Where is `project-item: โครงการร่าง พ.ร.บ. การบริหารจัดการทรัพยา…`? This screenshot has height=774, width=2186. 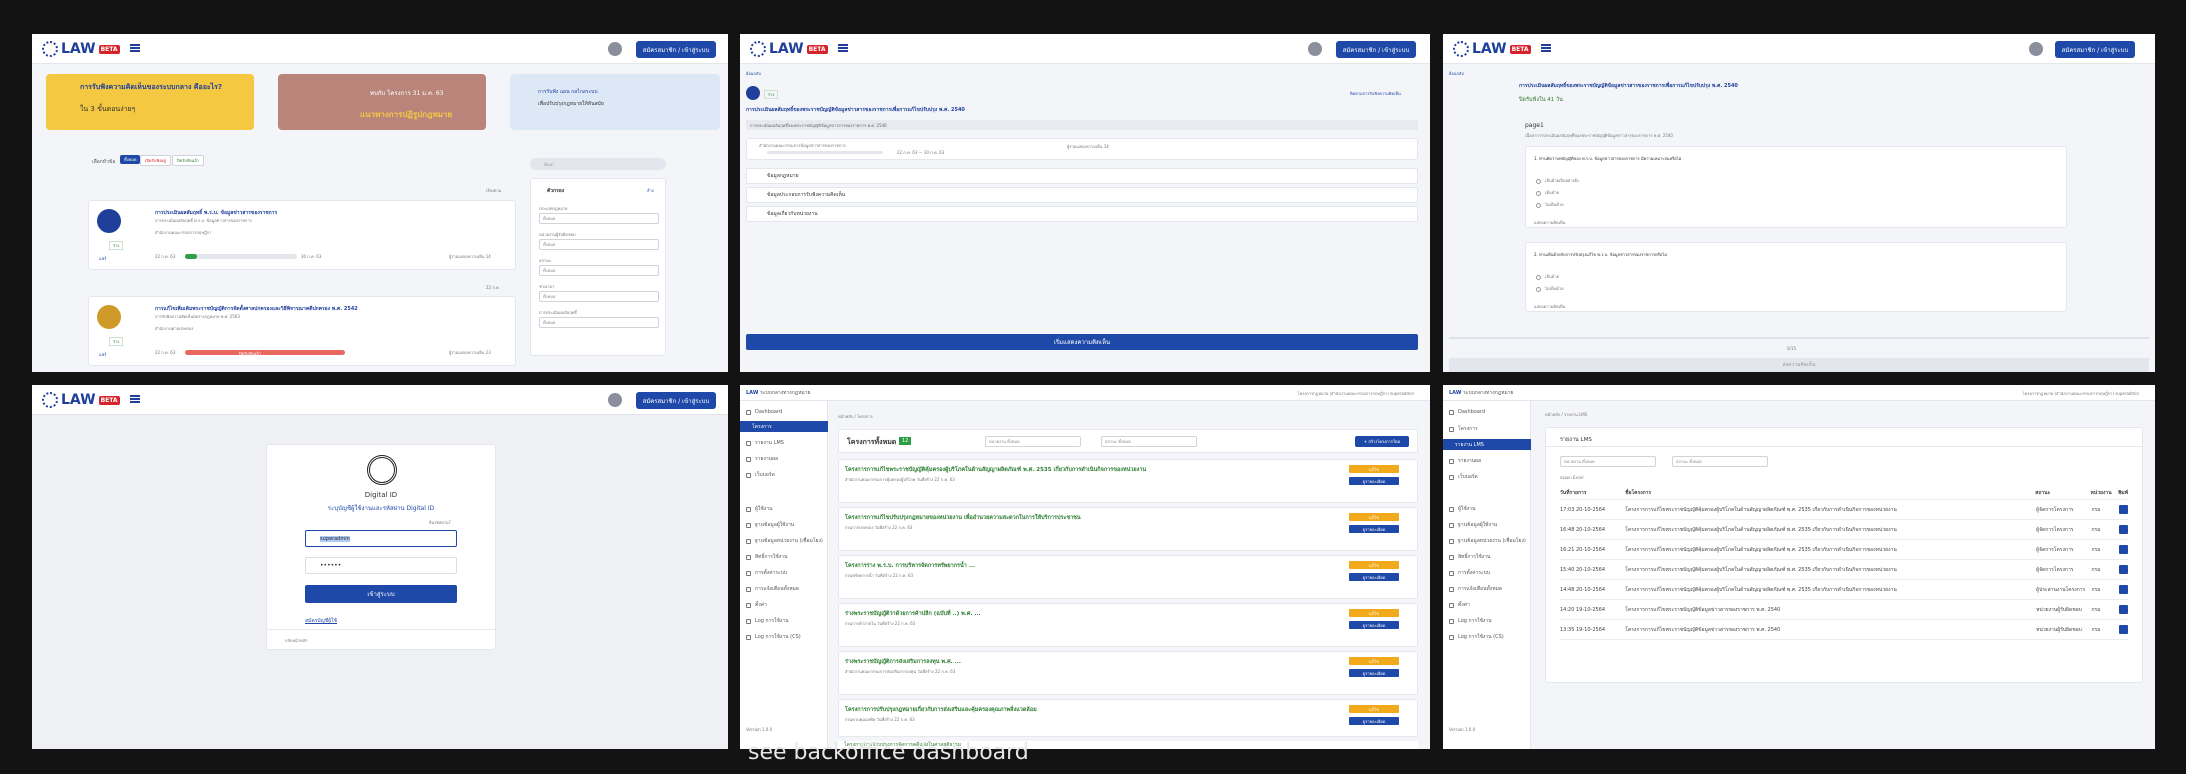
project-item: โครงการร่าง พ.ร.บ. การบริหารจัดการทรัพยา… is located at coordinates (1128, 577).